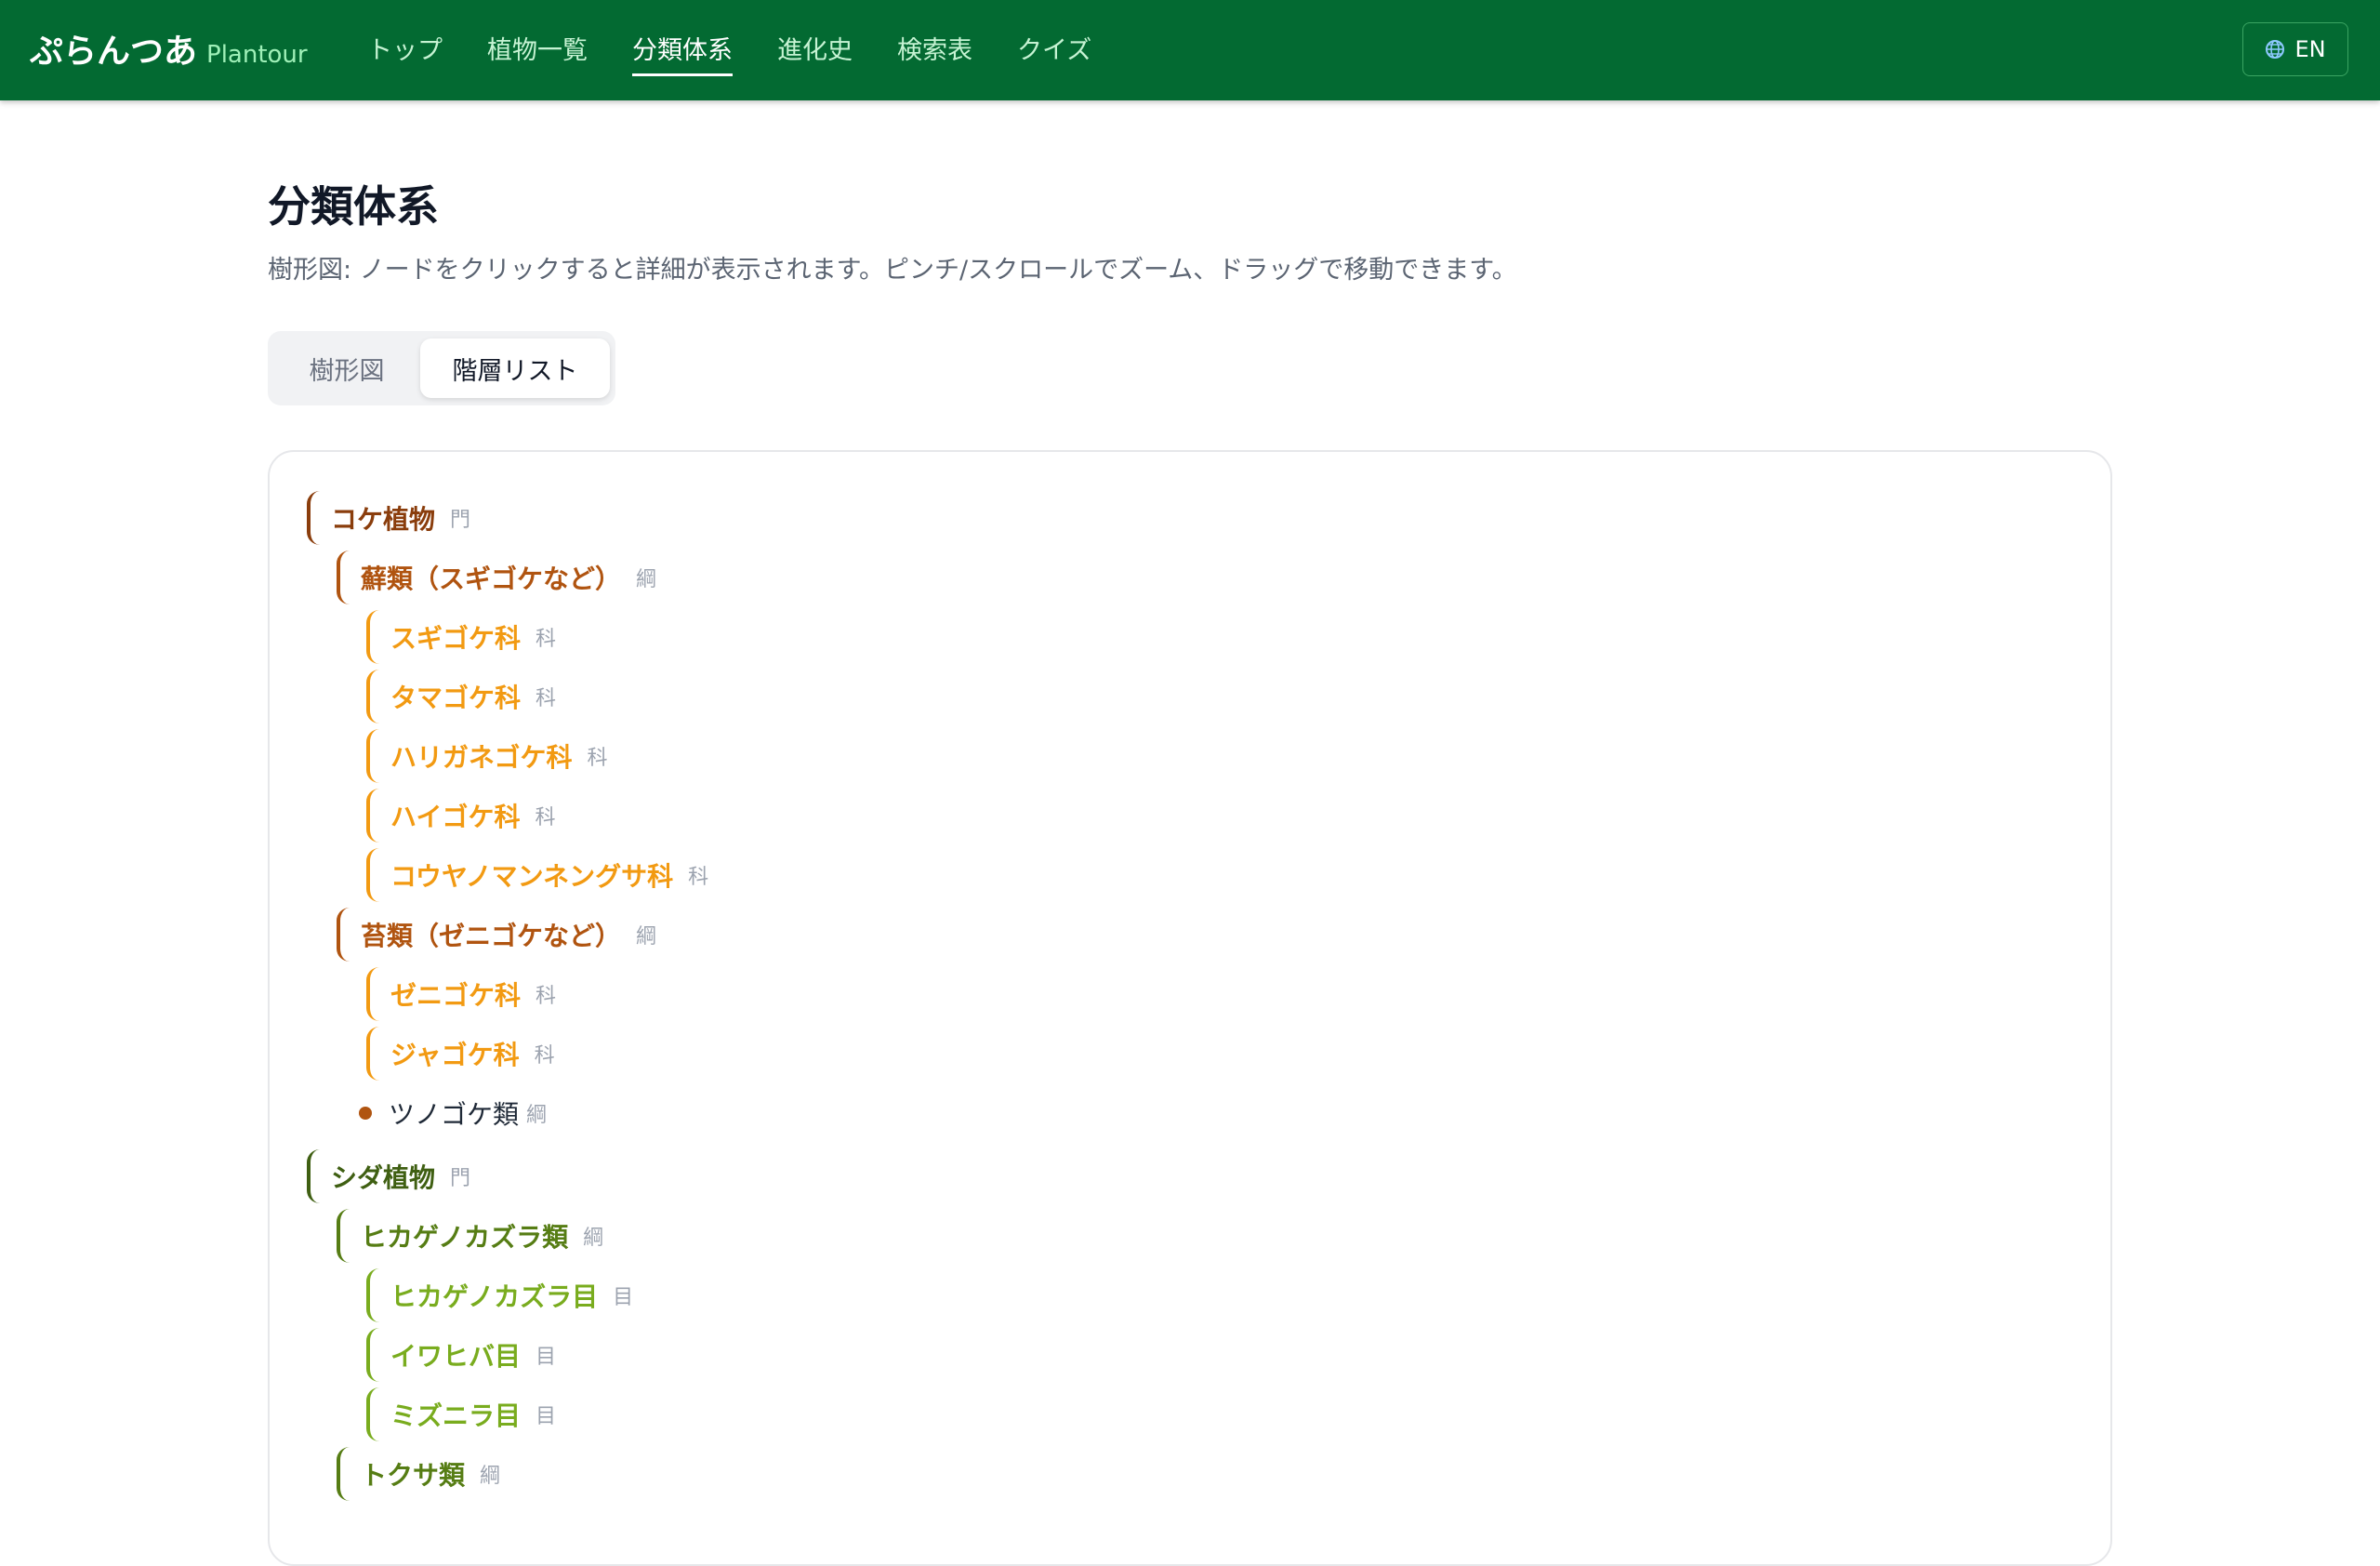  I want to click on tree-node-family: スギゴケ科 科, so click(461, 637).